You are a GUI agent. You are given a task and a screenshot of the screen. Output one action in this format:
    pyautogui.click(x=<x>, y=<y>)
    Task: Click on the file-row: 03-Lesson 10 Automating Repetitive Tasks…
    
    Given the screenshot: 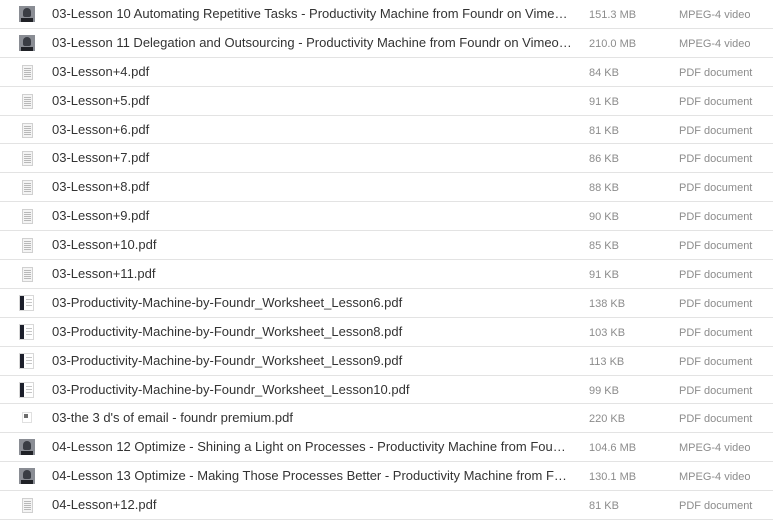 What is the action you would take?
    pyautogui.click(x=386, y=14)
    